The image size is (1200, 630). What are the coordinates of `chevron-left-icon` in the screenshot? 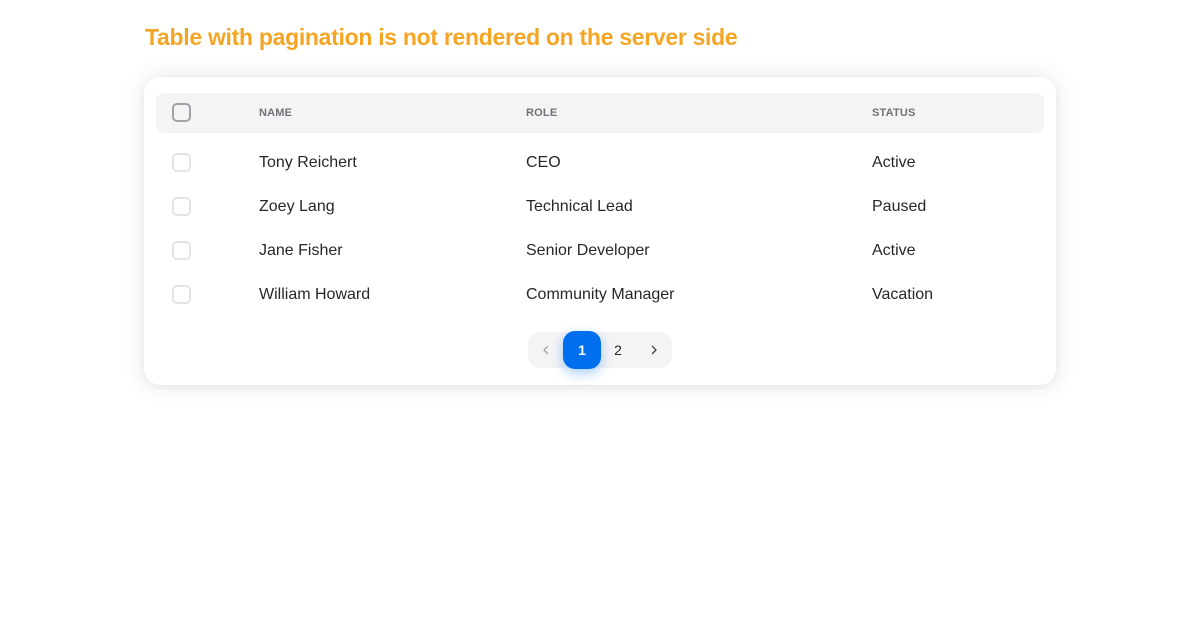 It's located at (546, 350).